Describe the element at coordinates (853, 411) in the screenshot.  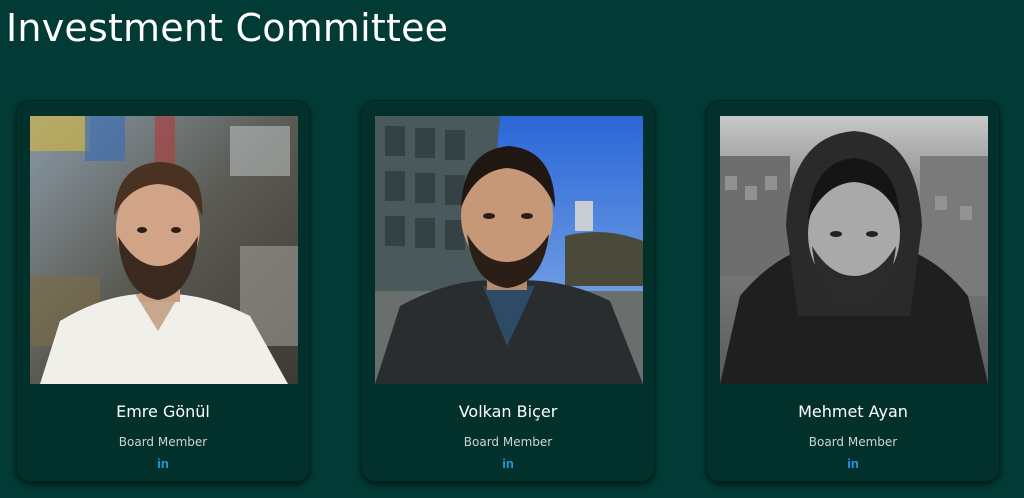
I see `member-name: Mehmet Ayan` at that location.